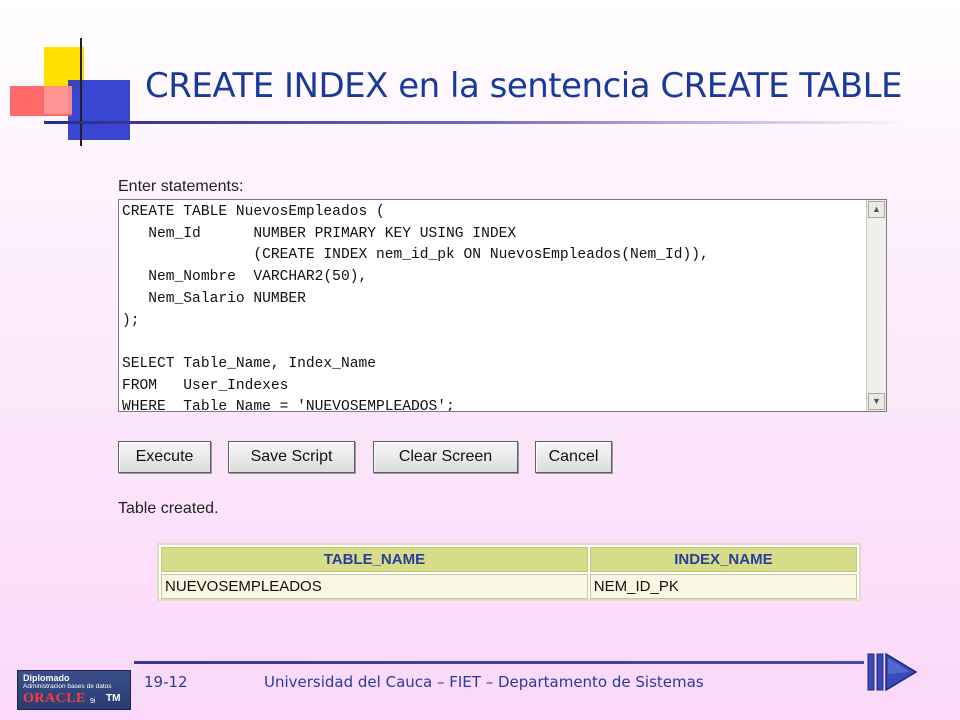  Describe the element at coordinates (164, 457) in the screenshot. I see `execute-button: Execute` at that location.